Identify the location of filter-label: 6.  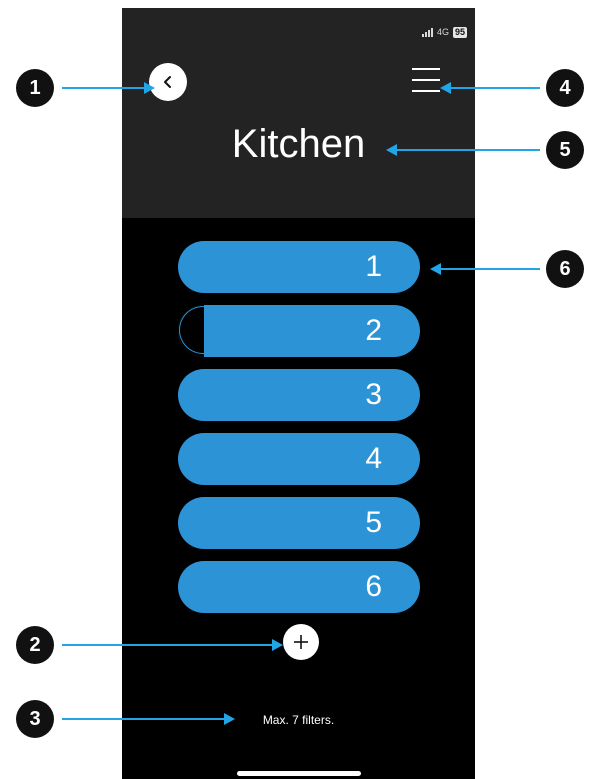
(373, 586).